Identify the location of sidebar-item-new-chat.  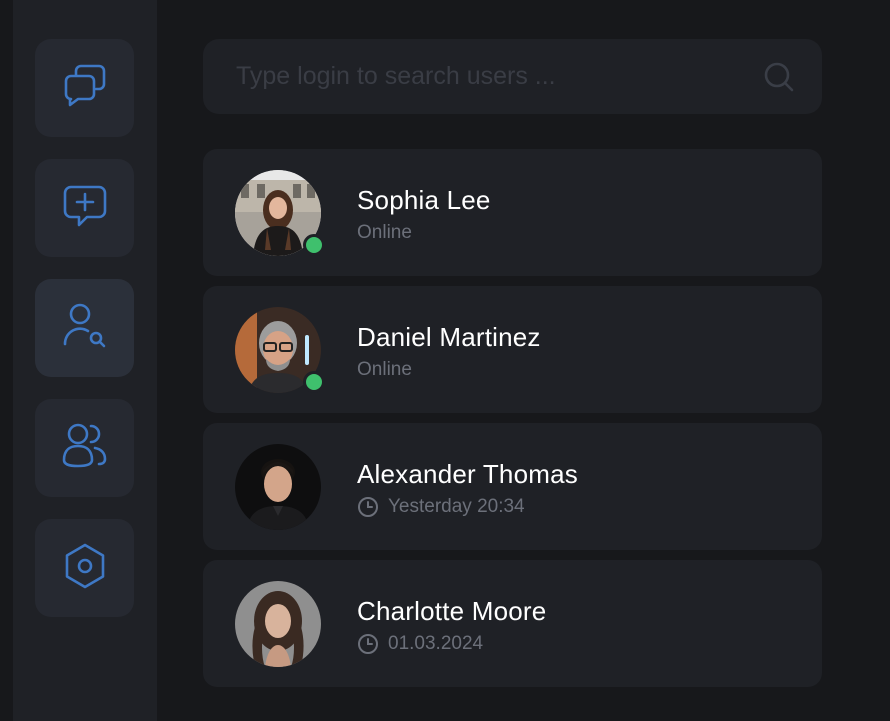
(84, 208).